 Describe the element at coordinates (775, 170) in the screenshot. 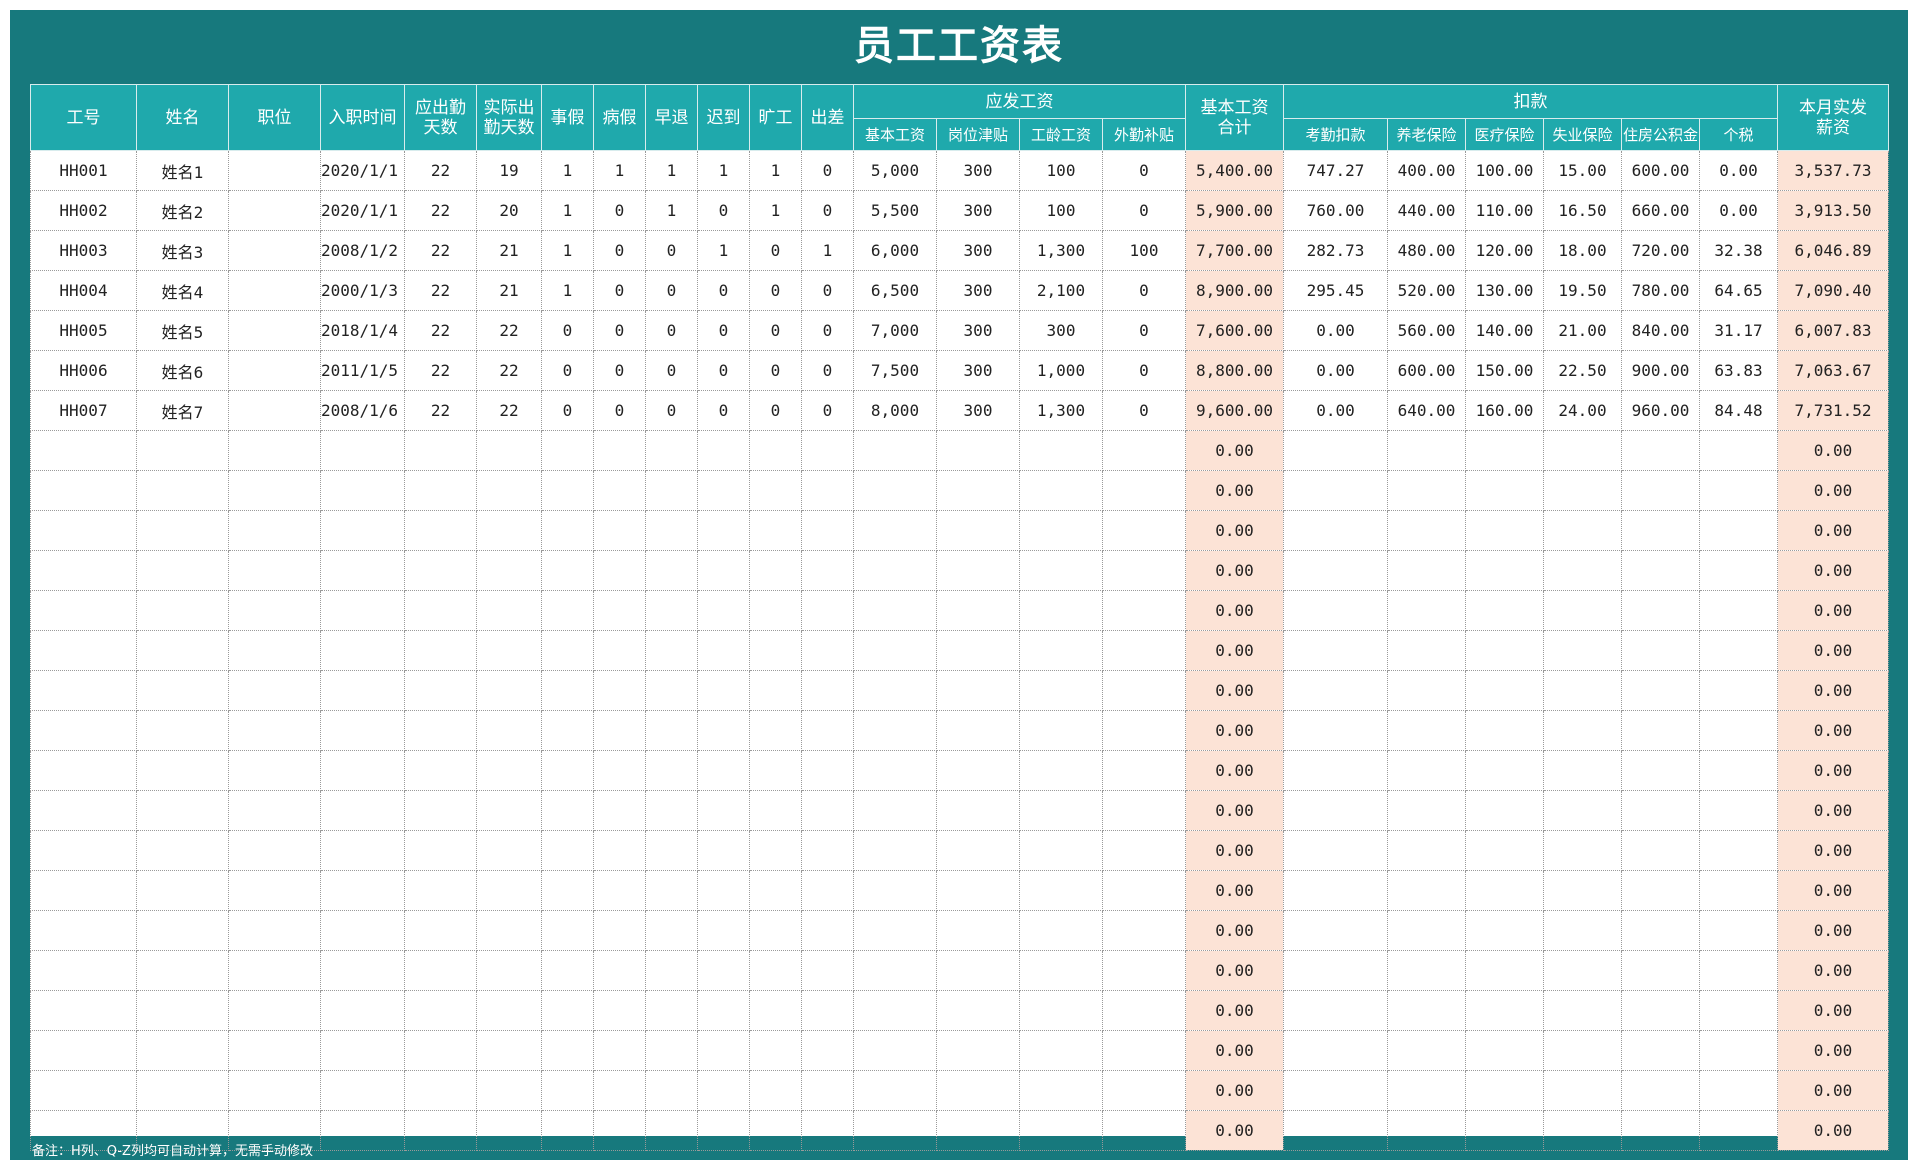

I see `cell-absent: 1` at that location.